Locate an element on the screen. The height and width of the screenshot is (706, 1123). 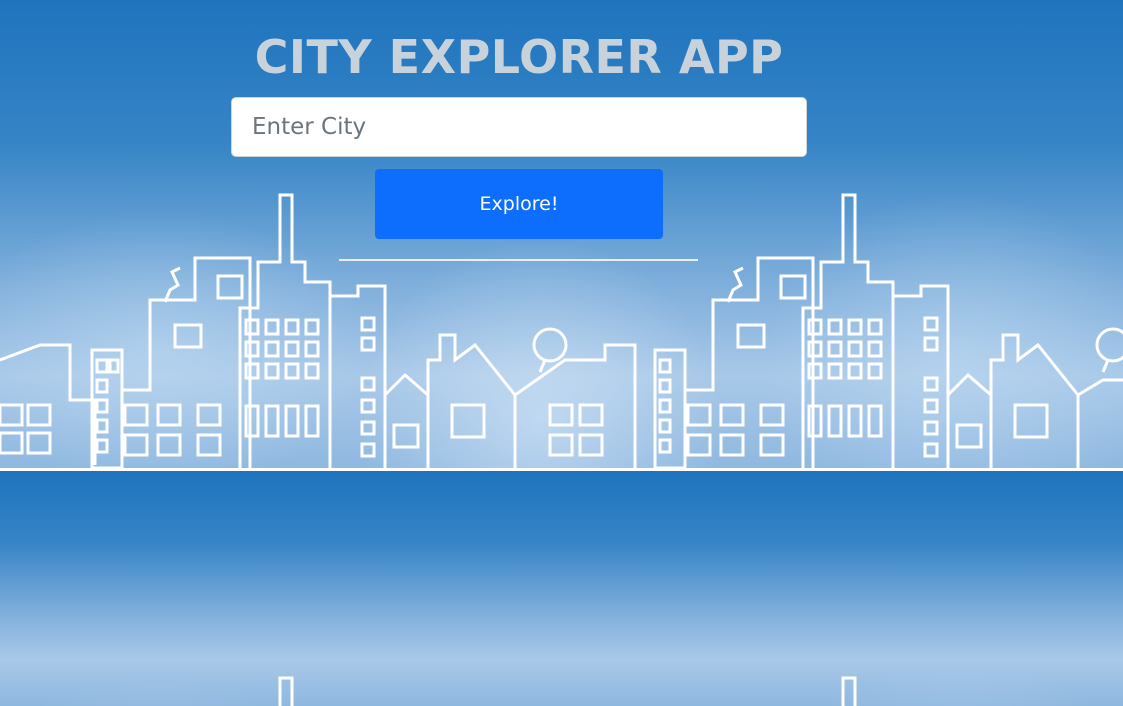
skyline-repeat-fragment is located at coordinates (567, 691).